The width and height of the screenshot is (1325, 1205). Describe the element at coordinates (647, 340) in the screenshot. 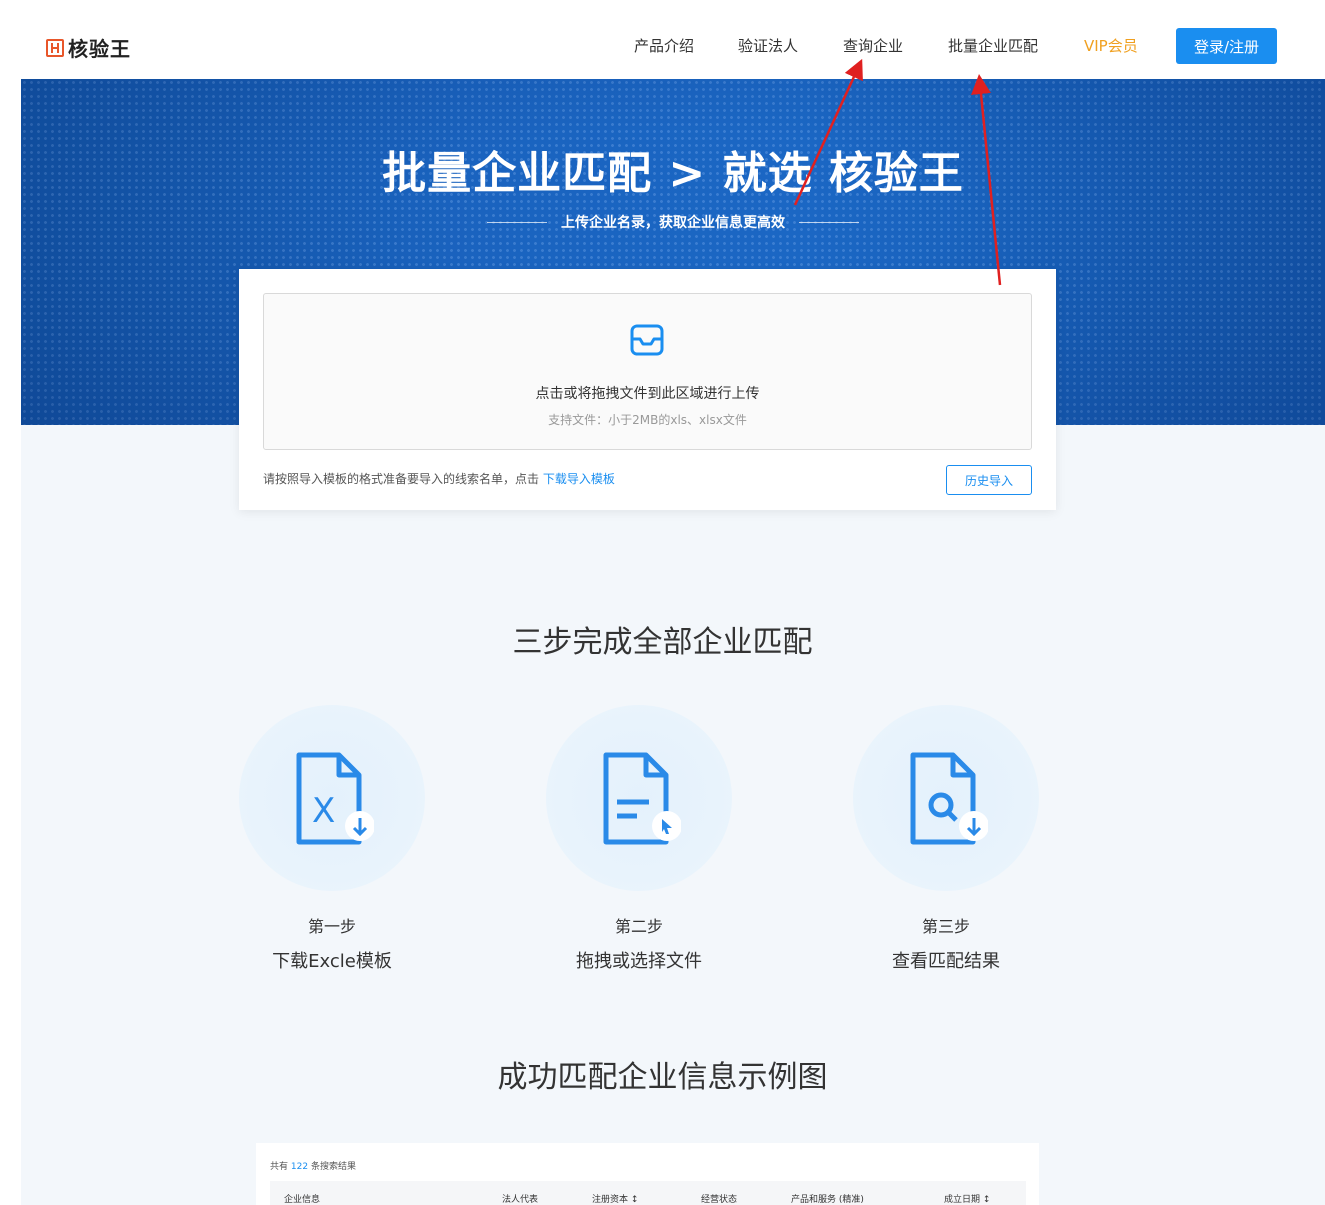

I see `inbox-icon` at that location.